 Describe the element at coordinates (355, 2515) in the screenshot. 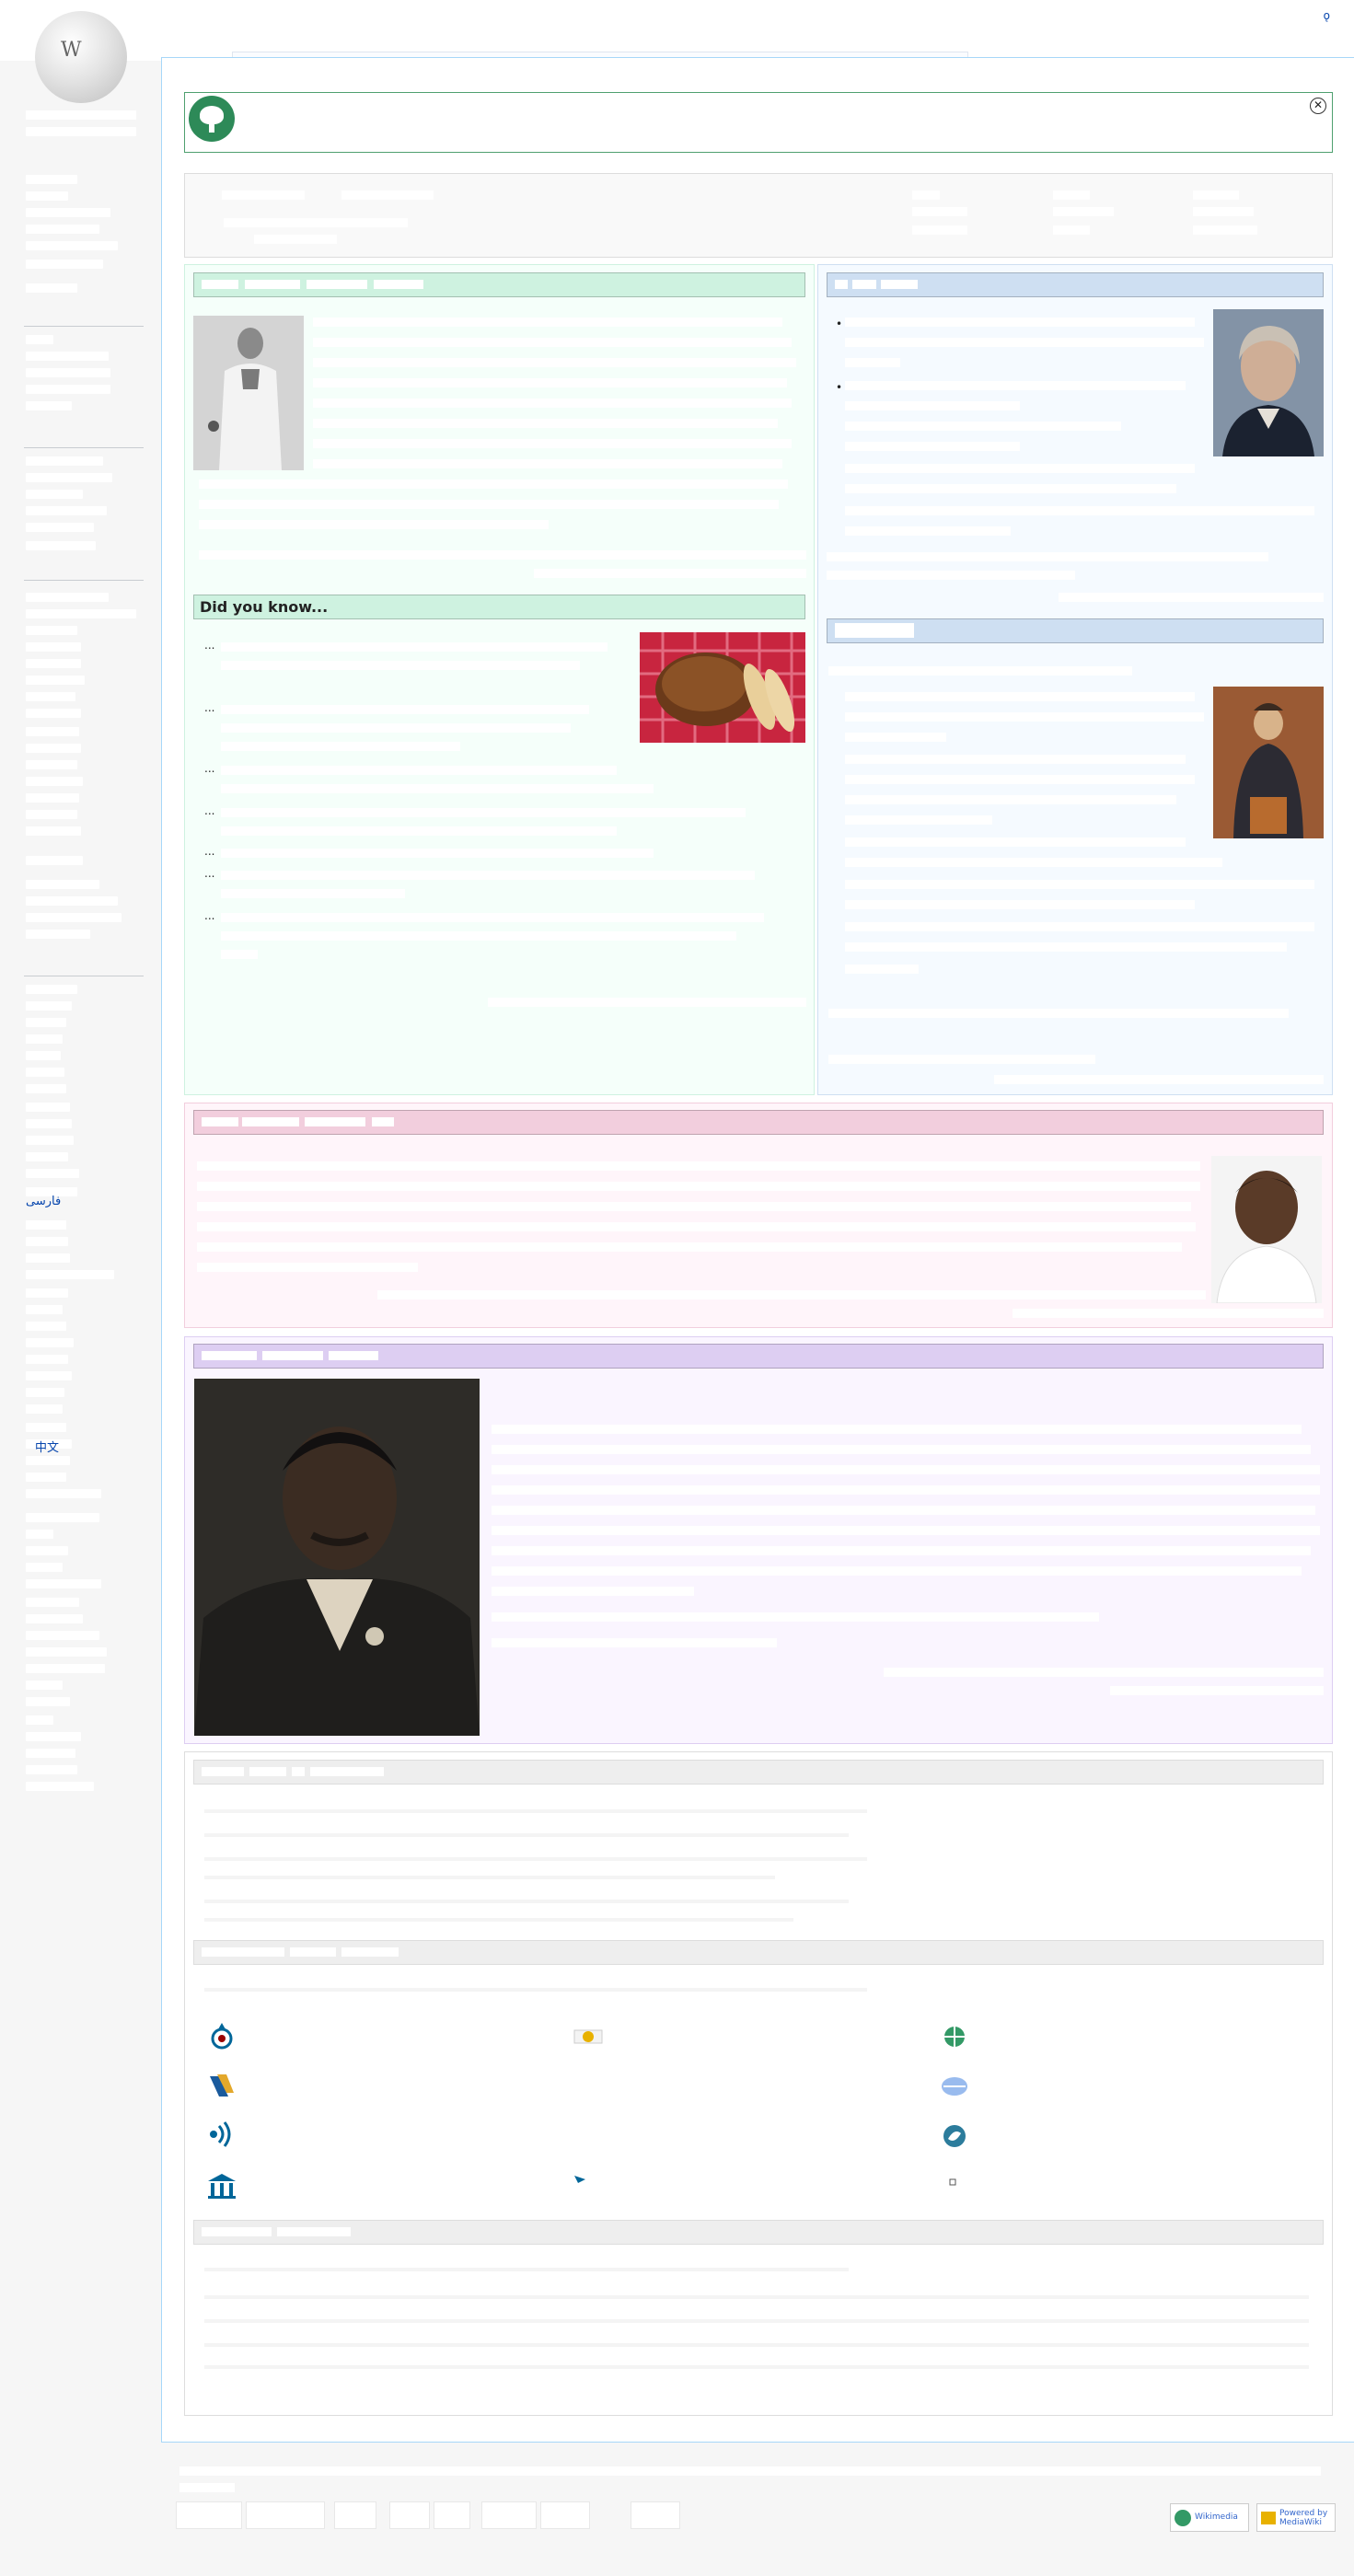

I see `footer-link-disclaimers` at that location.